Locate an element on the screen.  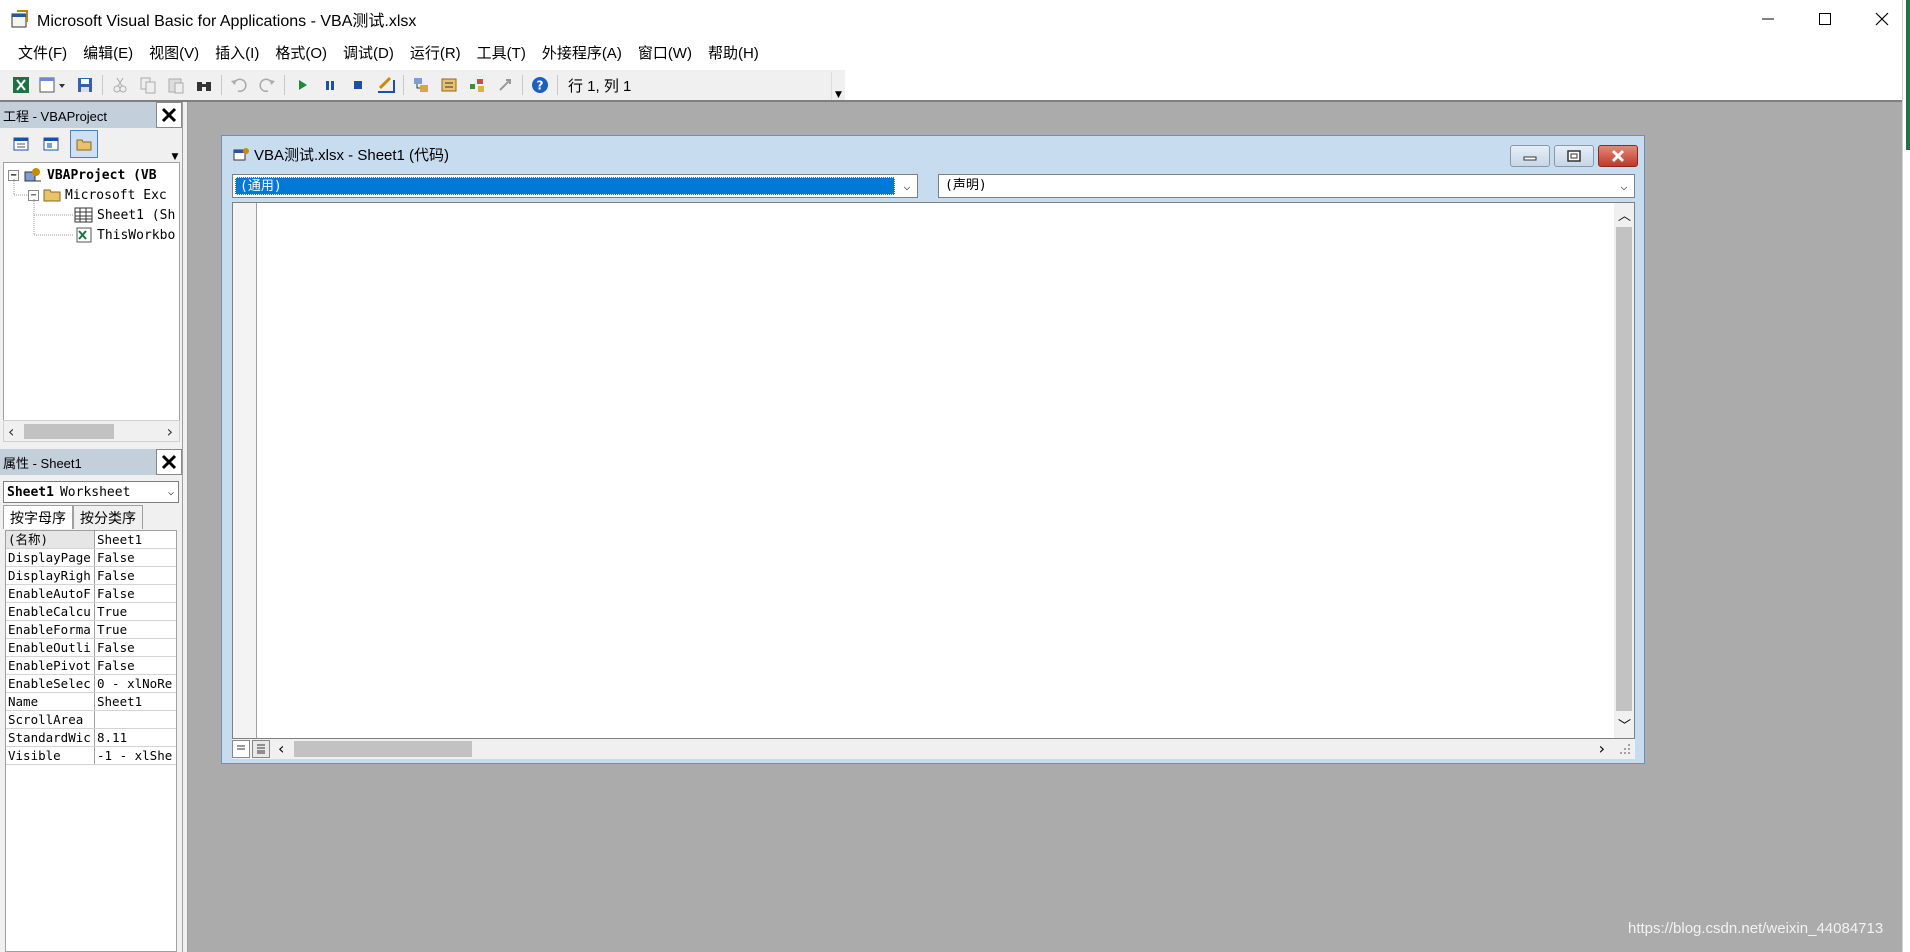
folder-icon is located at coordinates (84, 145).